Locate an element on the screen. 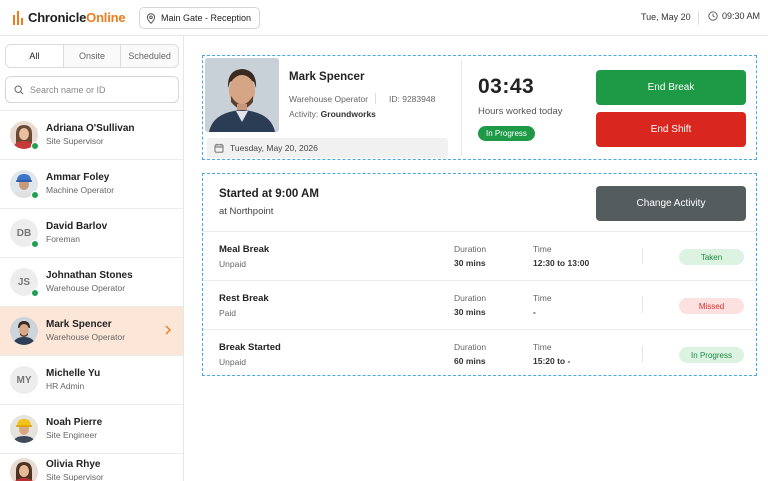 The image size is (768, 481). avatar: JS is located at coordinates (24, 282).